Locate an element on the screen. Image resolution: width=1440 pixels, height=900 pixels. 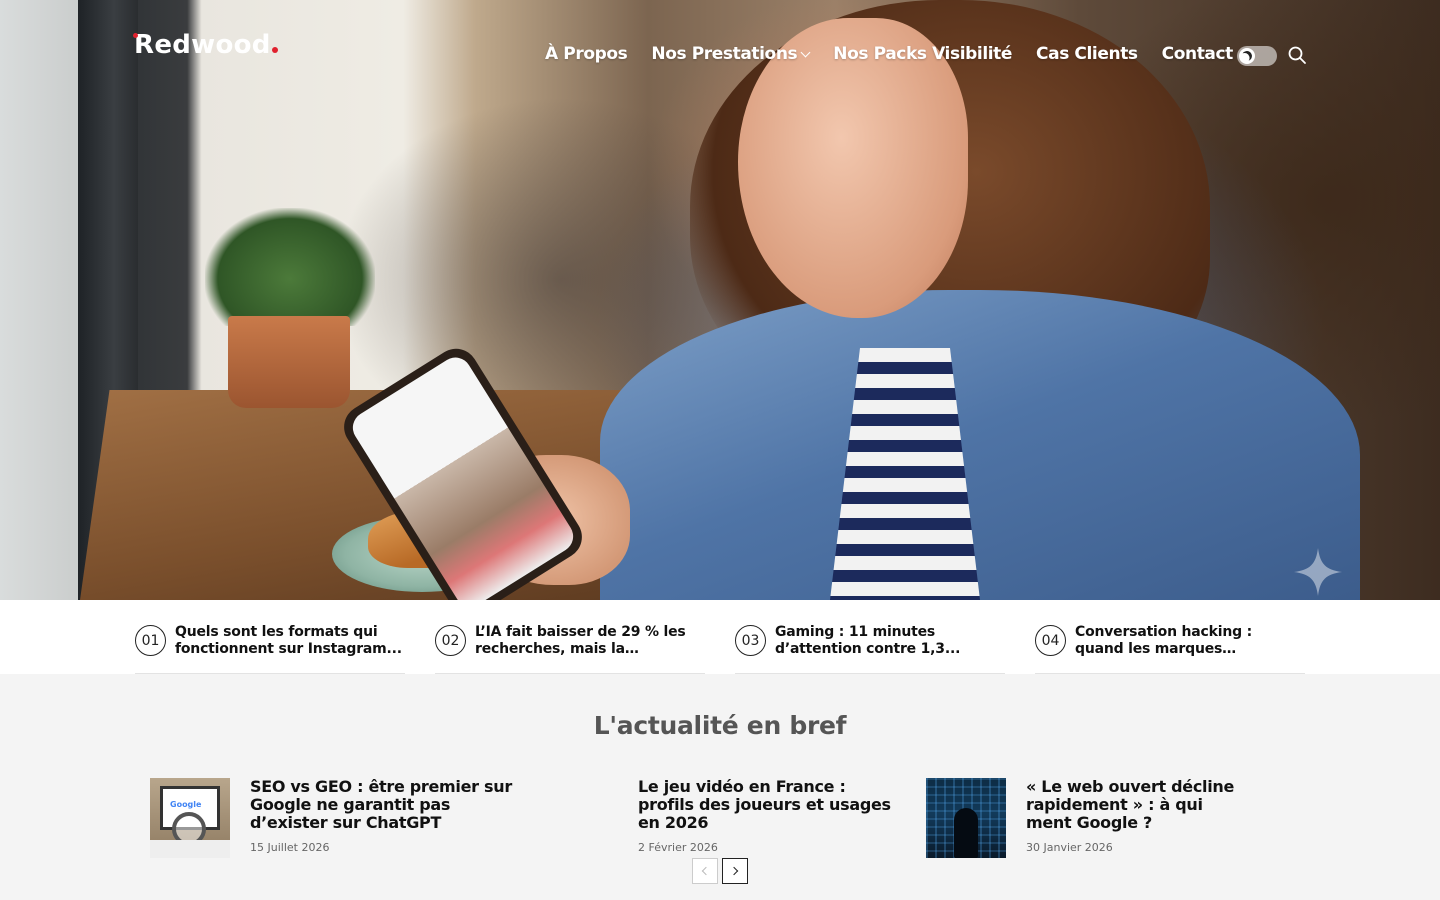
nav-item-contact: Contact is located at coordinates (1197, 54).